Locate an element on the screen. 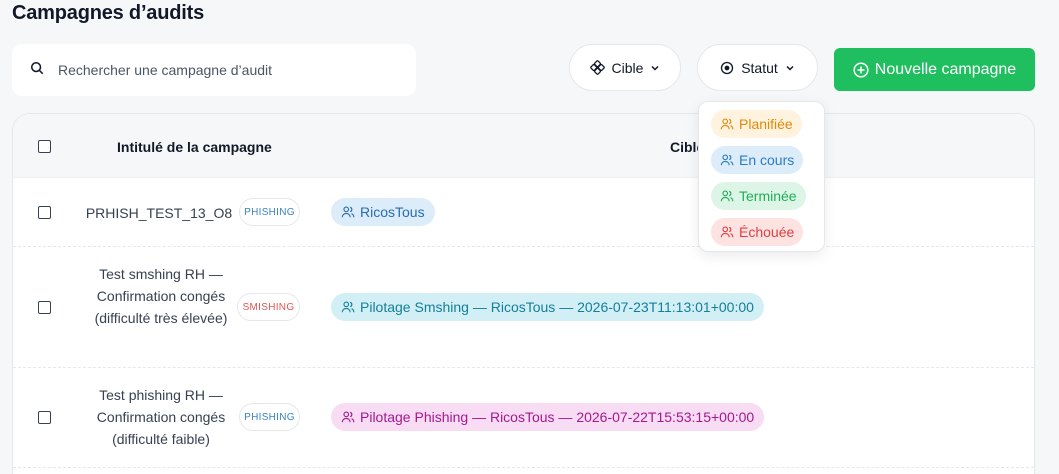 This screenshot has width=1059, height=474. select-all-checkbox is located at coordinates (44, 146).